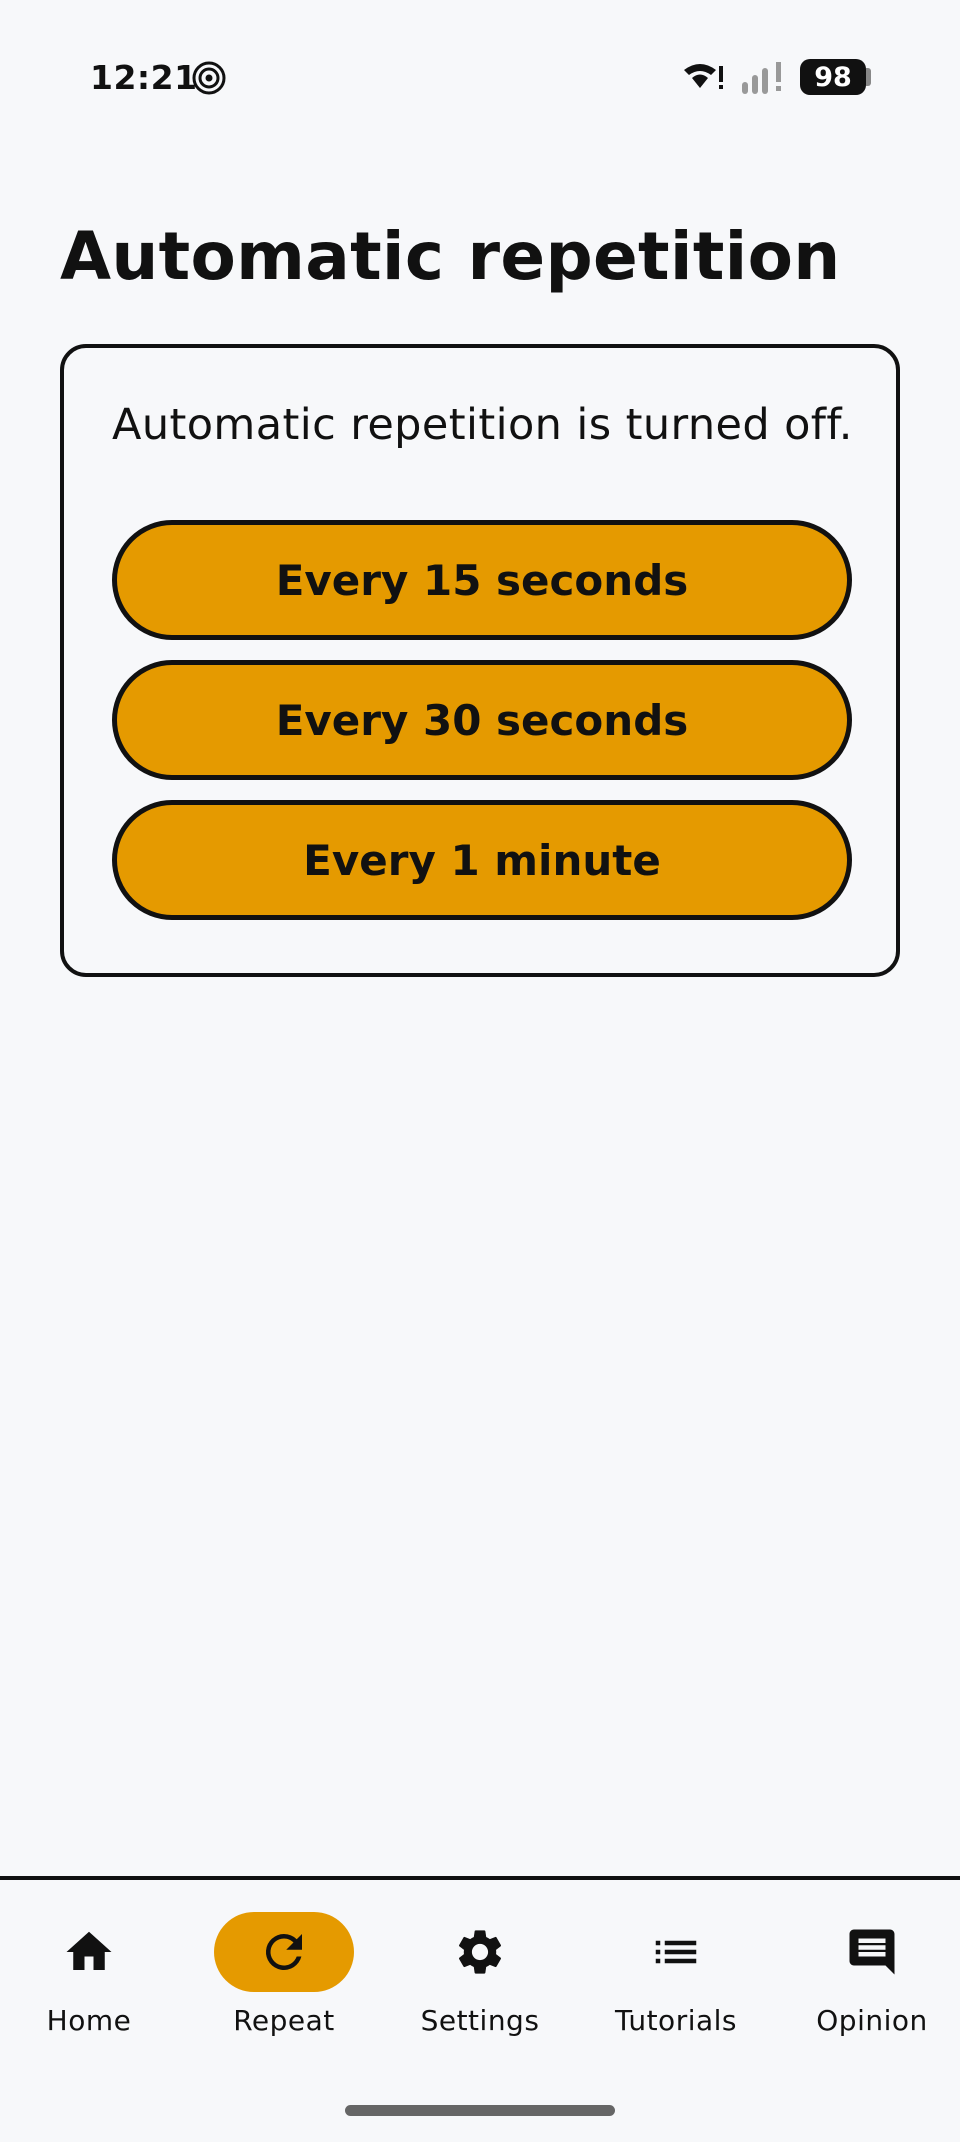 The height and width of the screenshot is (2142, 960). I want to click on nav-tutorials-icon-container, so click(676, 1952).